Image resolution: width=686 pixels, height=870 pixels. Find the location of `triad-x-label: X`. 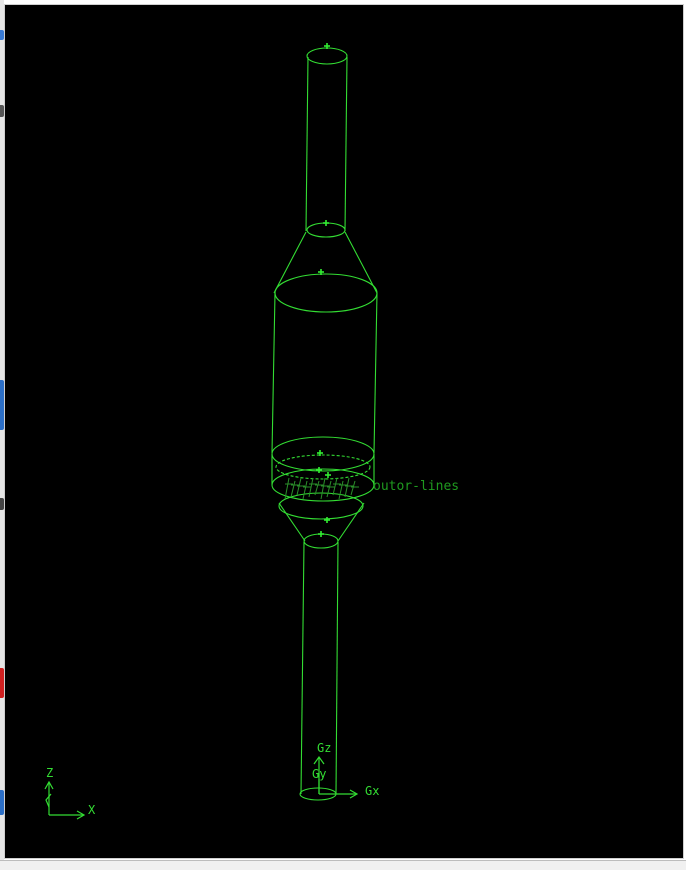

triad-x-label: X is located at coordinates (92, 810).